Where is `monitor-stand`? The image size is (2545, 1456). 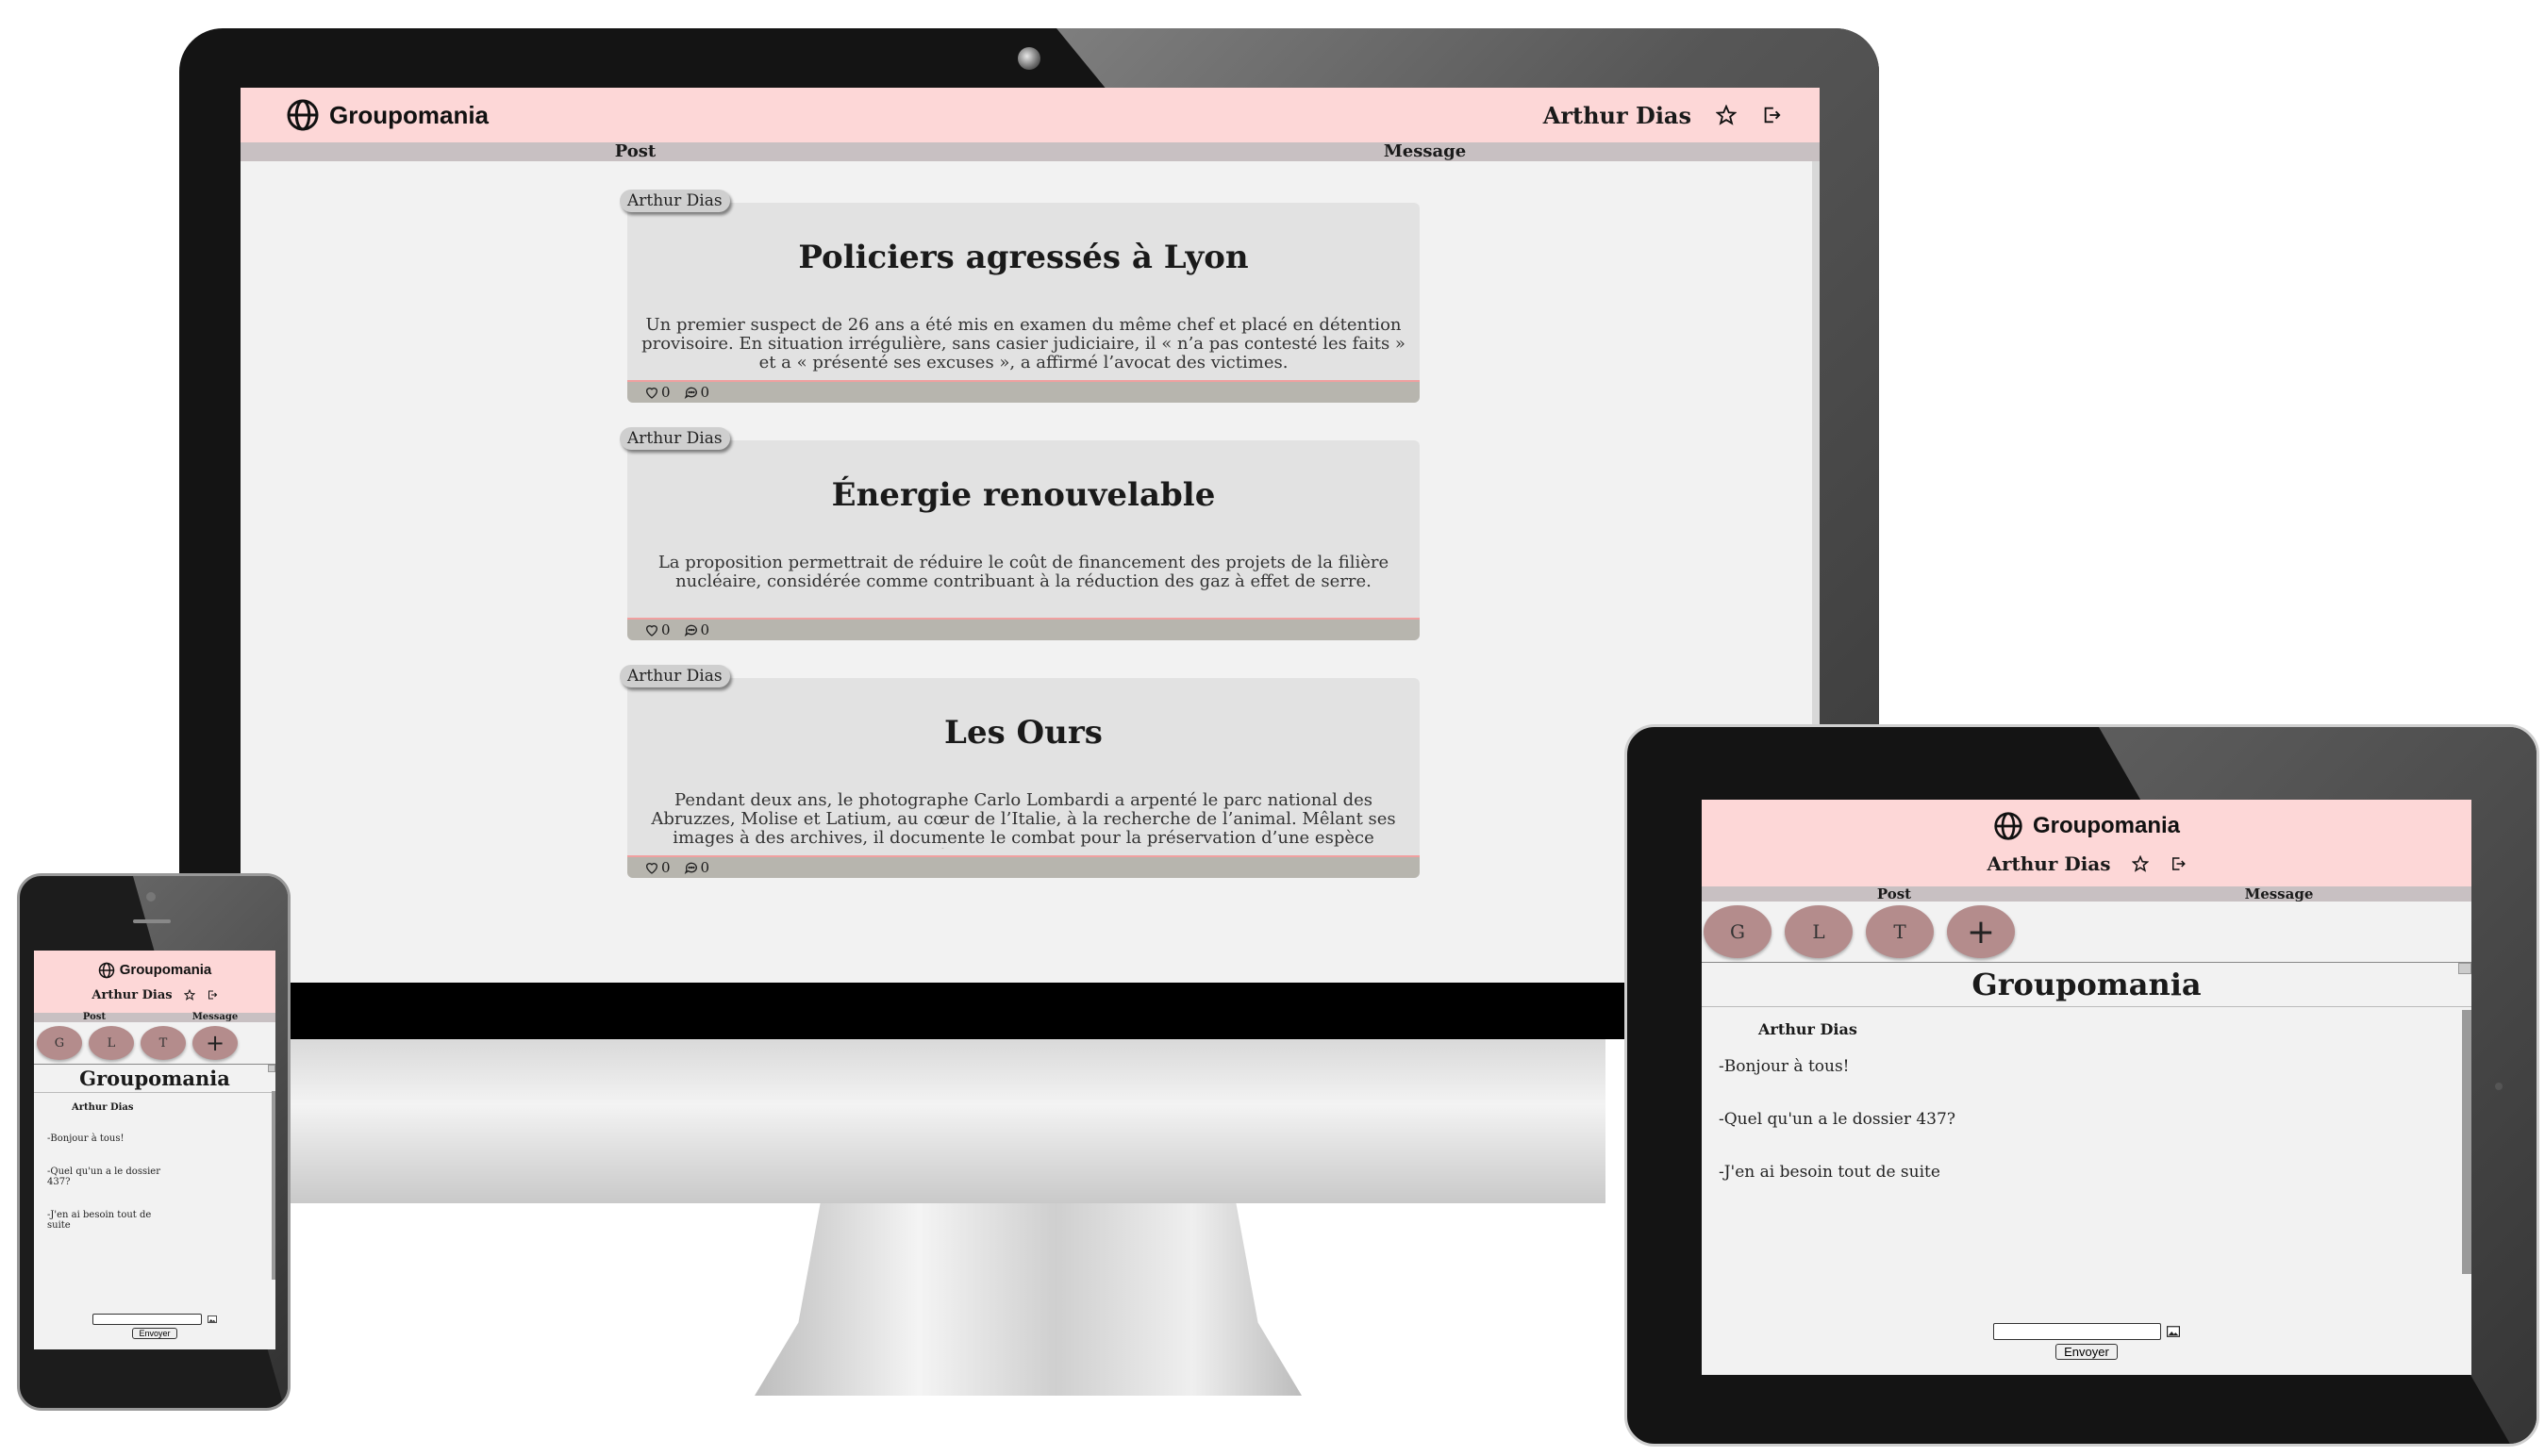 monitor-stand is located at coordinates (1028, 1299).